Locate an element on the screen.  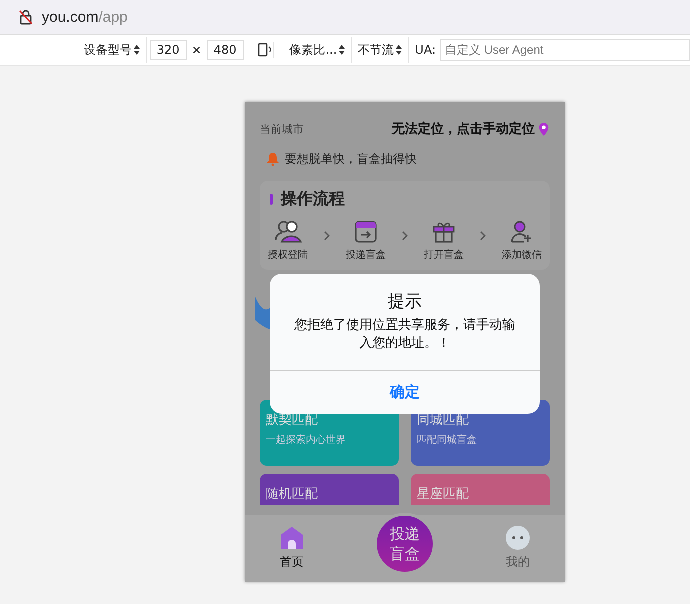
step-label: 添加微信 is located at coordinates (522, 255).